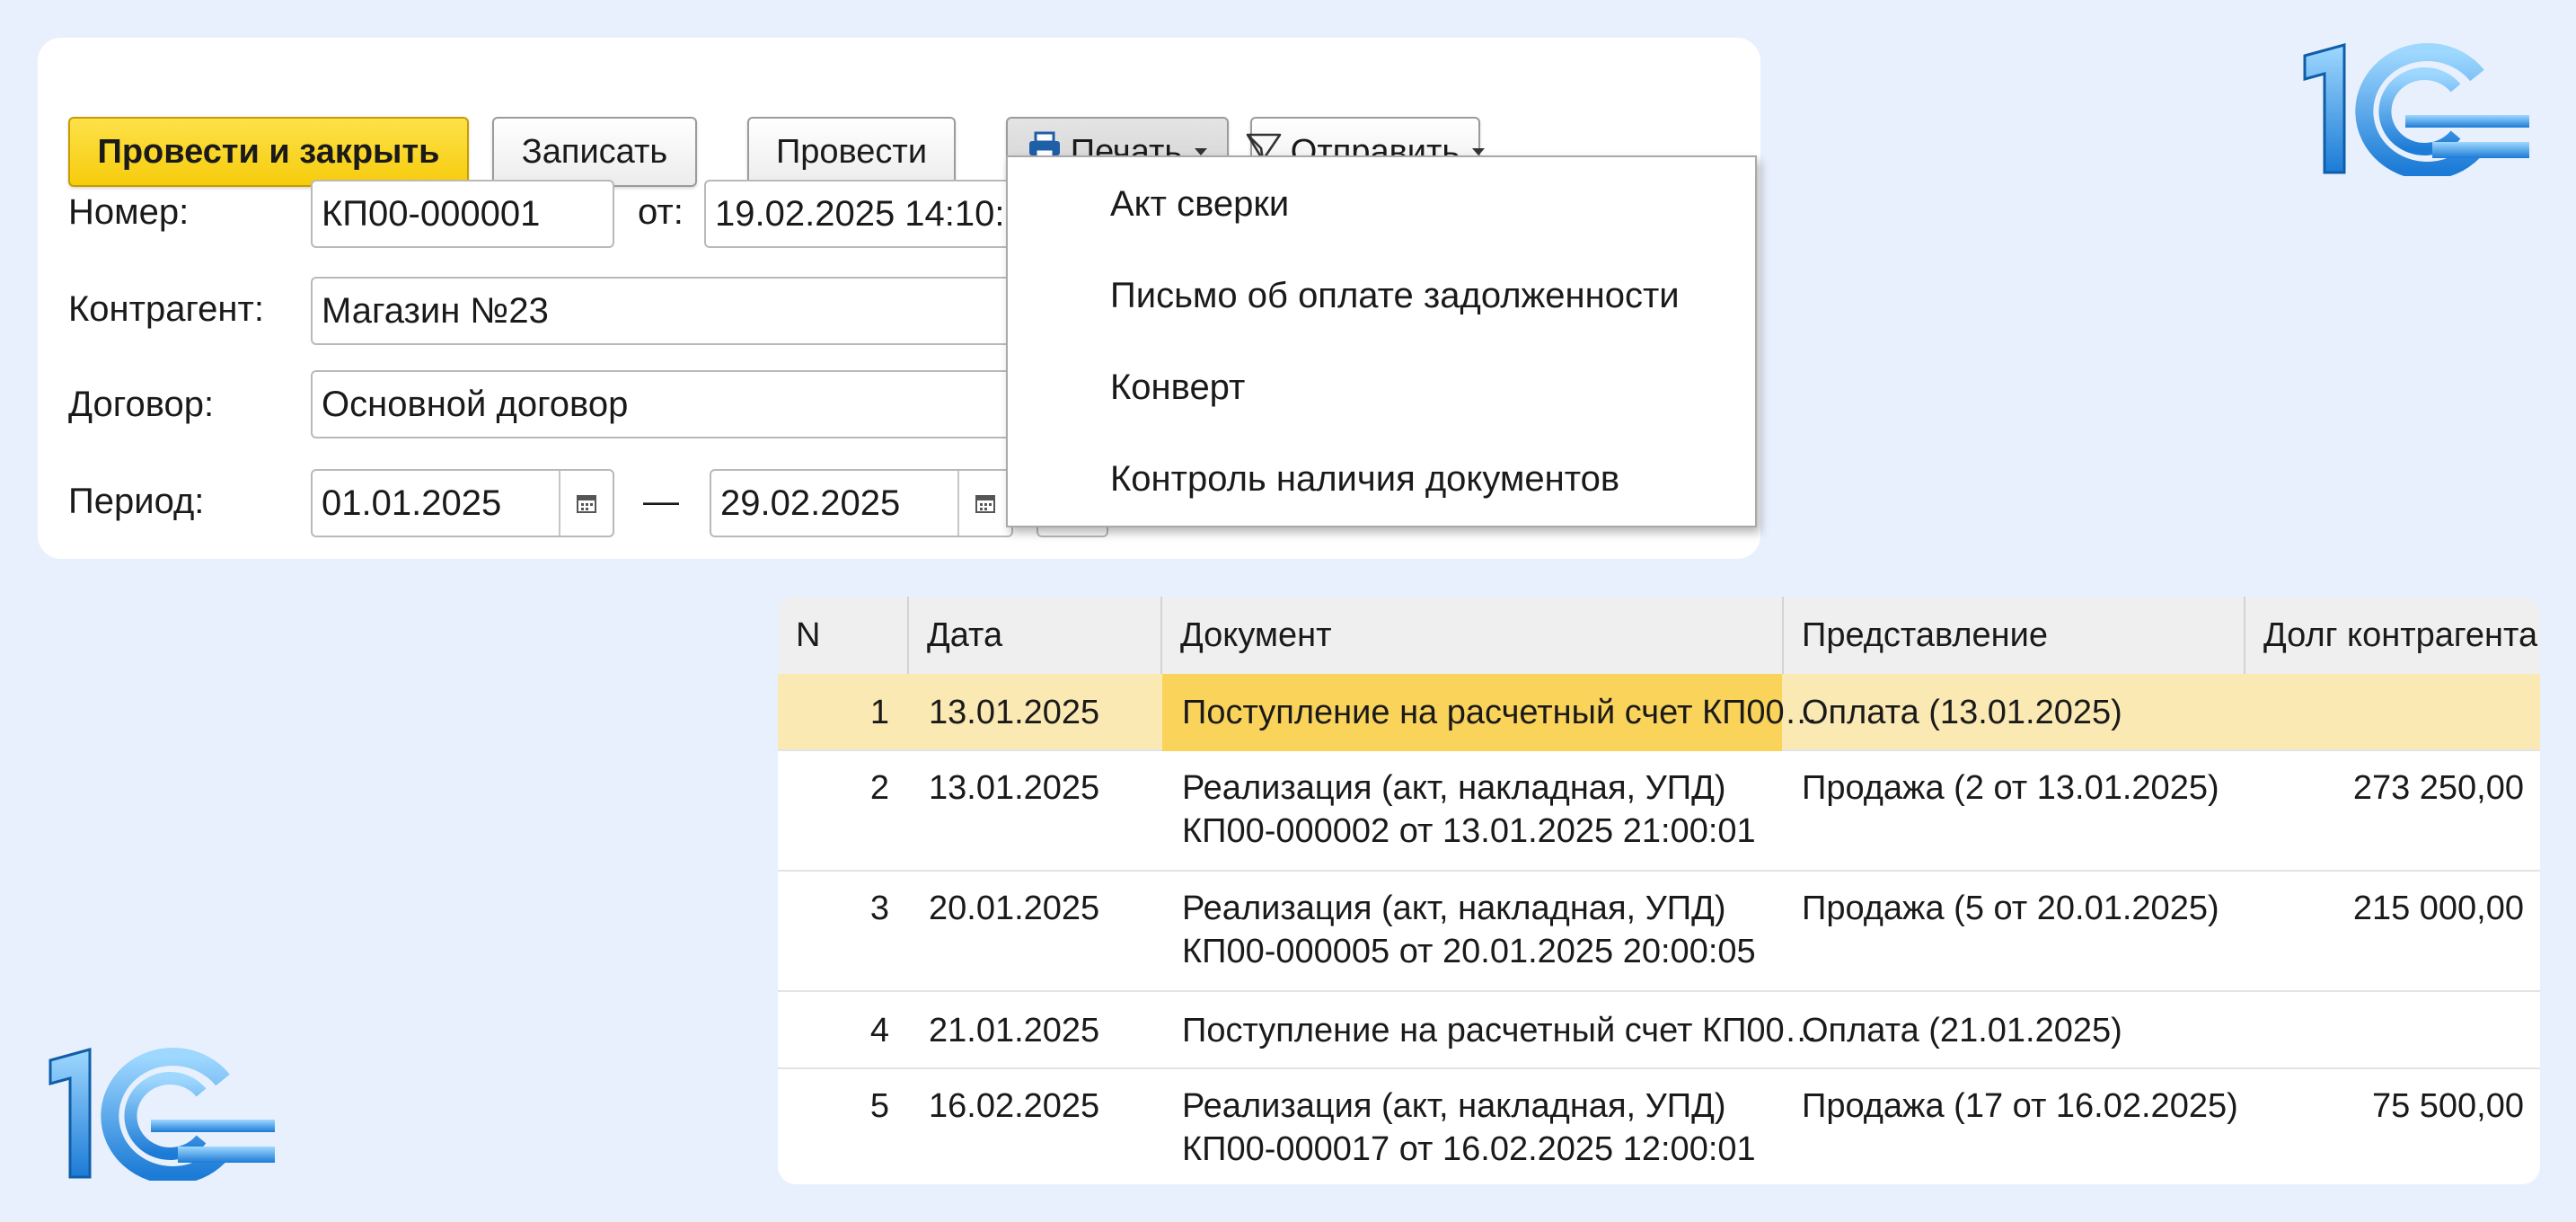 The image size is (2576, 1222). Describe the element at coordinates (1469, 951) in the screenshot. I see `cell-document-line2: КП00-000005 от 20.01.2025 20:00:05` at that location.